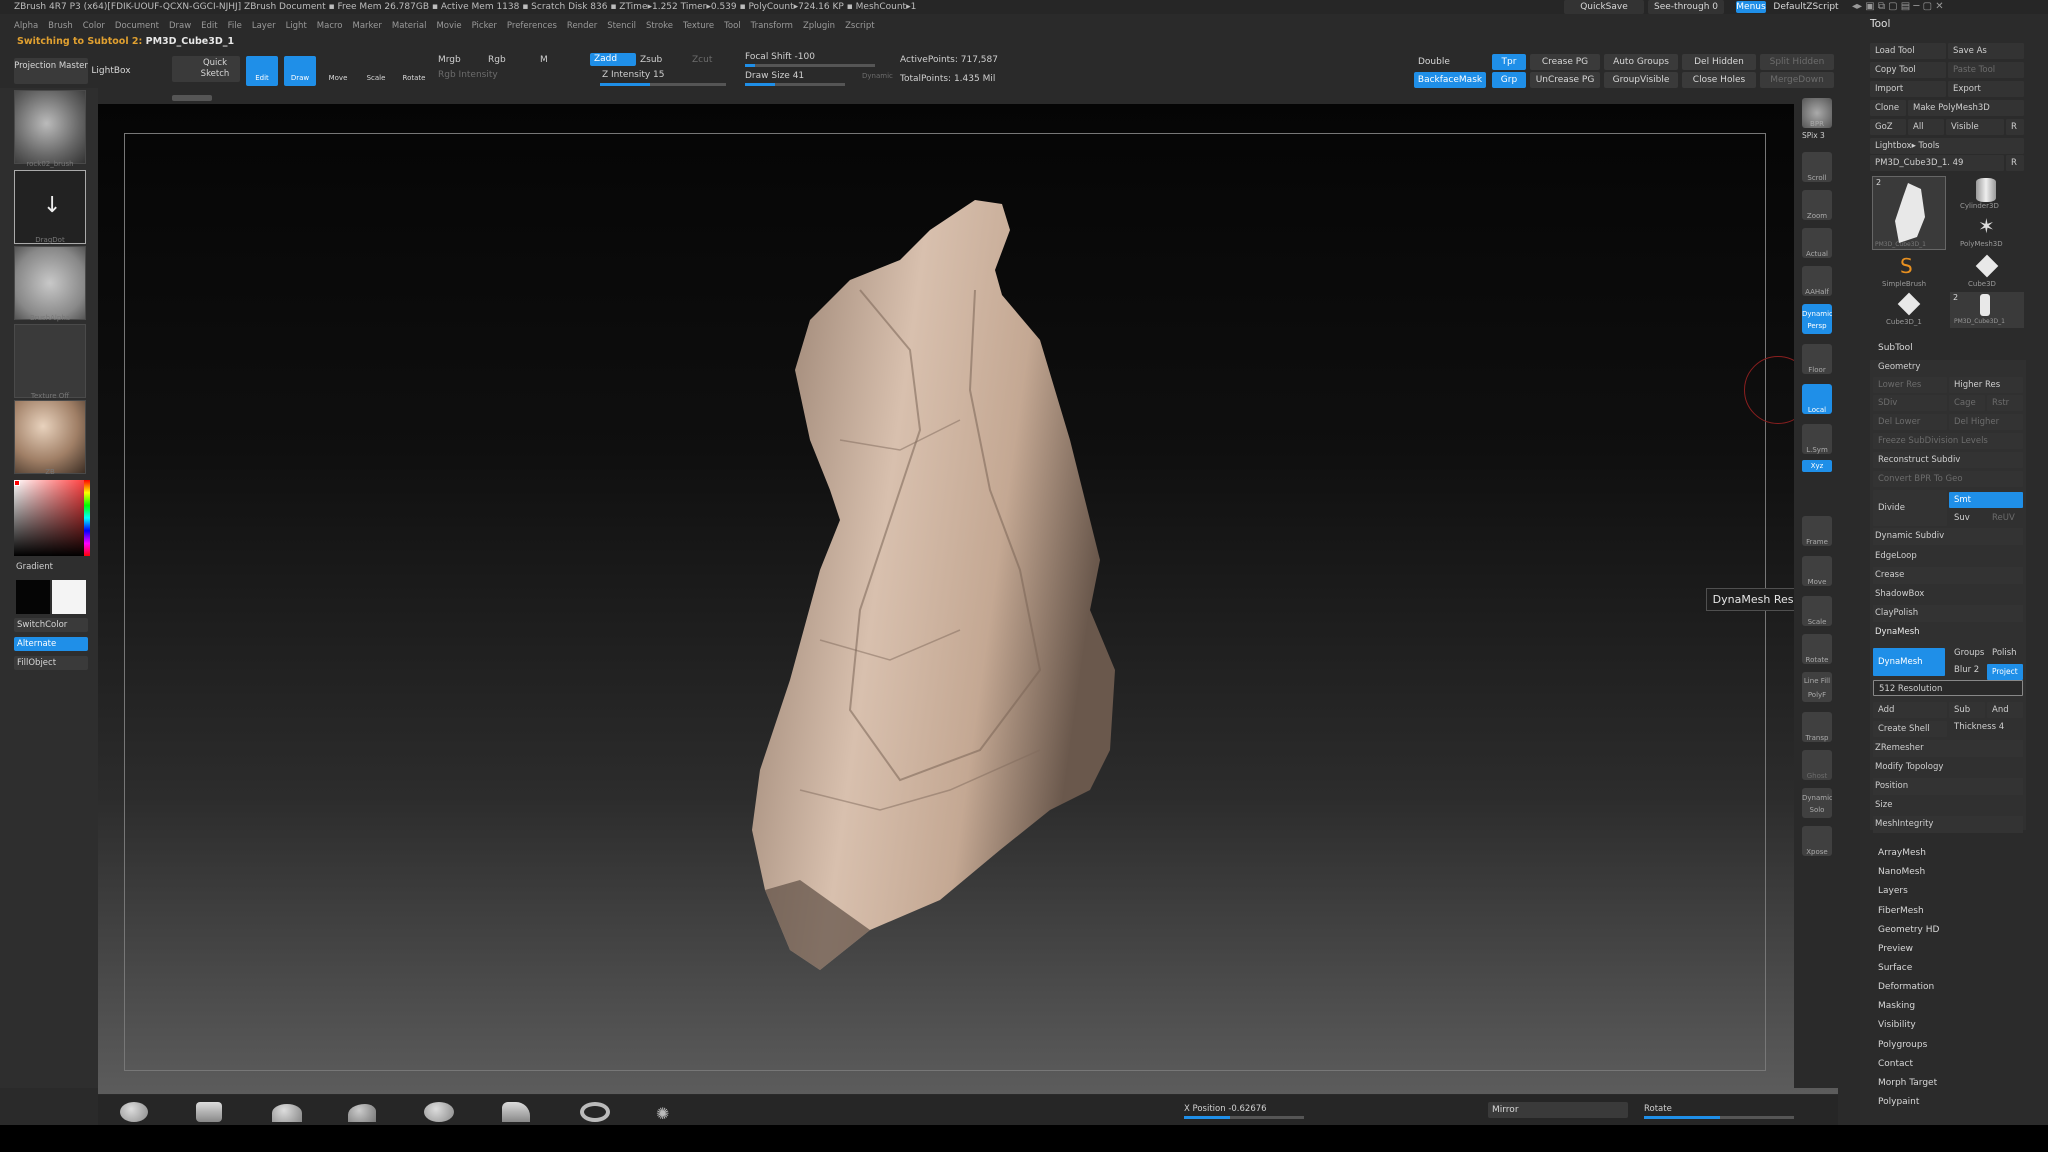 Image resolution: width=2048 pixels, height=1152 pixels. I want to click on rotate-mode-button: Rotate, so click(414, 71).